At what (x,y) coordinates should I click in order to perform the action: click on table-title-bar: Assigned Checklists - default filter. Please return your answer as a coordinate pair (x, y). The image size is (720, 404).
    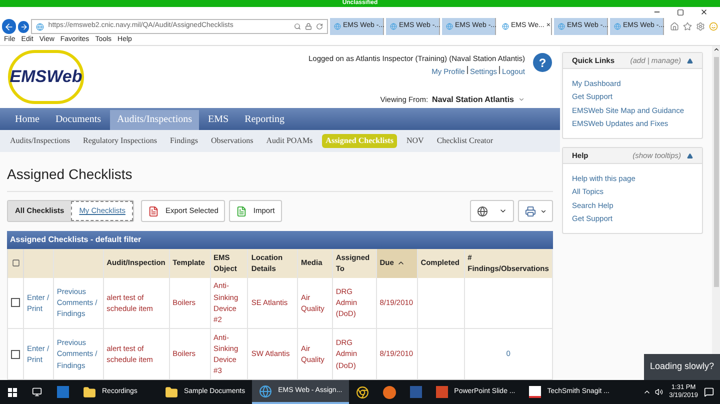
    Looking at the image, I should click on (280, 239).